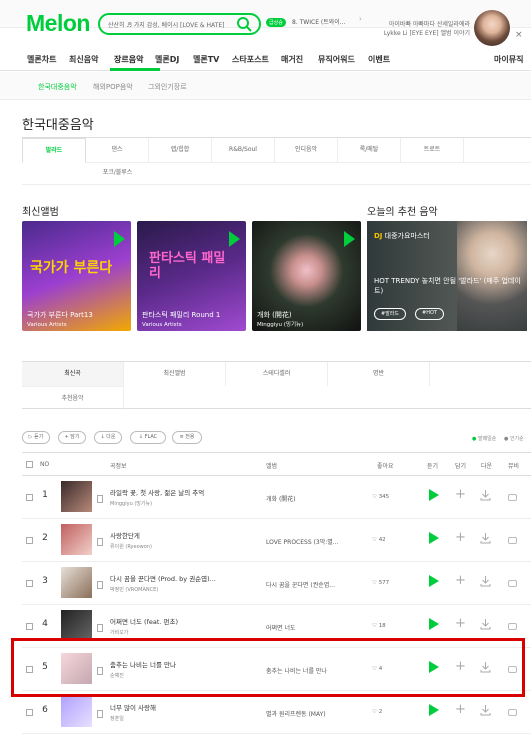 This screenshot has height=748, width=531. What do you see at coordinates (380, 583) in the screenshot?
I see `like-button: ♡ 577` at bounding box center [380, 583].